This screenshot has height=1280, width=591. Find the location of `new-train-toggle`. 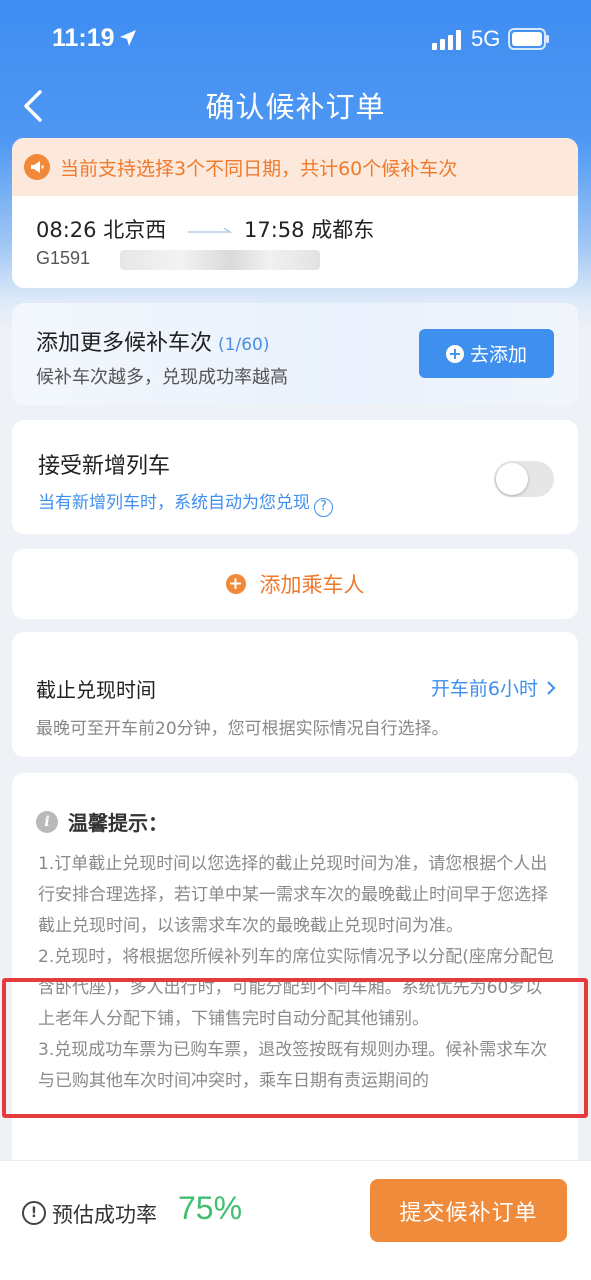

new-train-toggle is located at coordinates (524, 479).